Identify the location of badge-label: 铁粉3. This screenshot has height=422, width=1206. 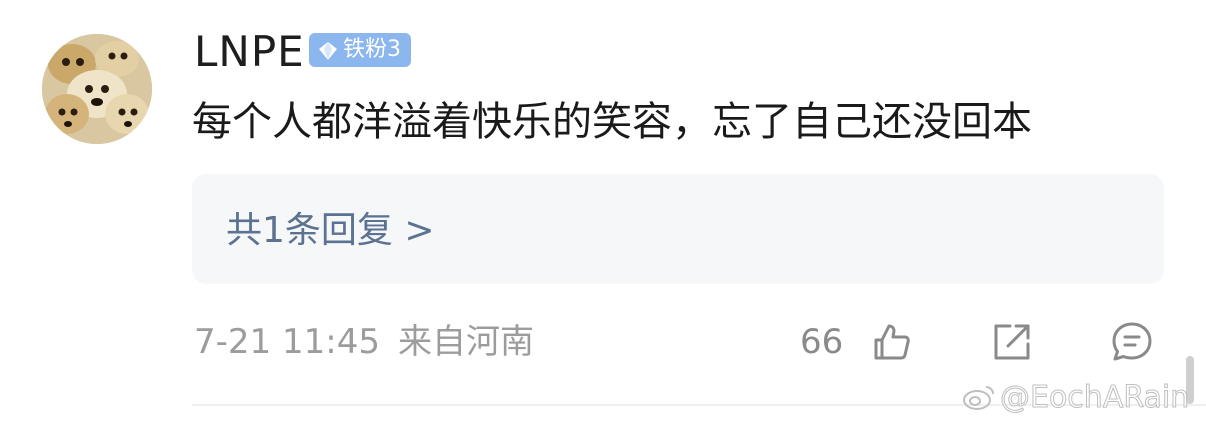
(372, 49).